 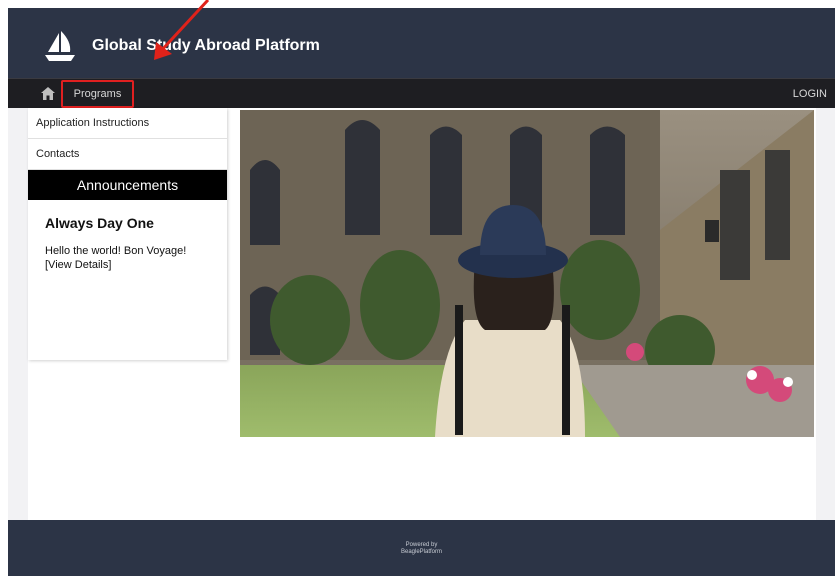 What do you see at coordinates (421, 552) in the screenshot?
I see `powered-by-brand: BeaglePlatform` at bounding box center [421, 552].